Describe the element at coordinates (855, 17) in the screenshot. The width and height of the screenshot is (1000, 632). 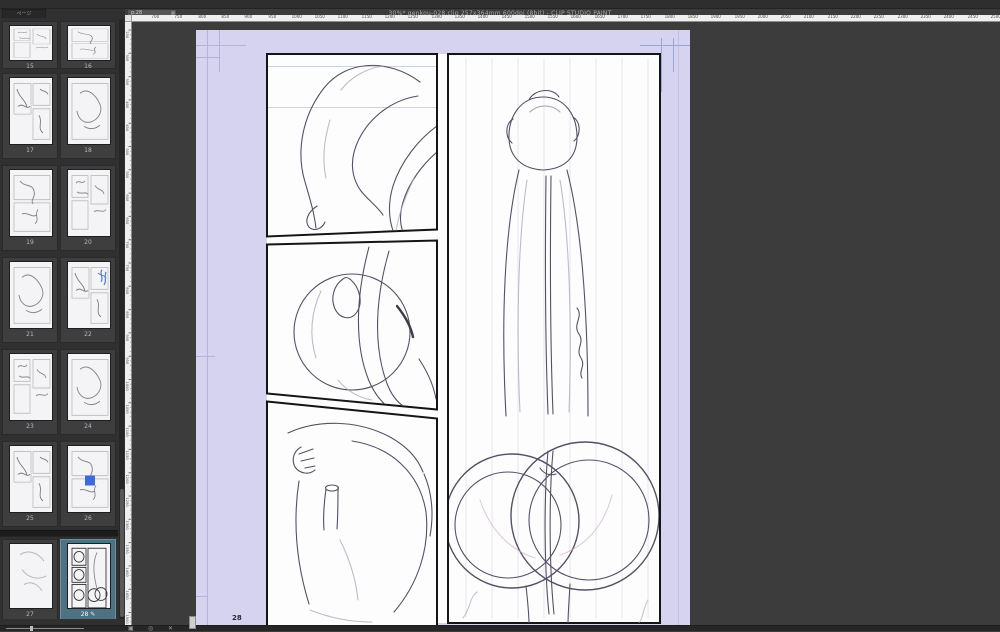
I see `ruler-tick-label: 2200` at that location.